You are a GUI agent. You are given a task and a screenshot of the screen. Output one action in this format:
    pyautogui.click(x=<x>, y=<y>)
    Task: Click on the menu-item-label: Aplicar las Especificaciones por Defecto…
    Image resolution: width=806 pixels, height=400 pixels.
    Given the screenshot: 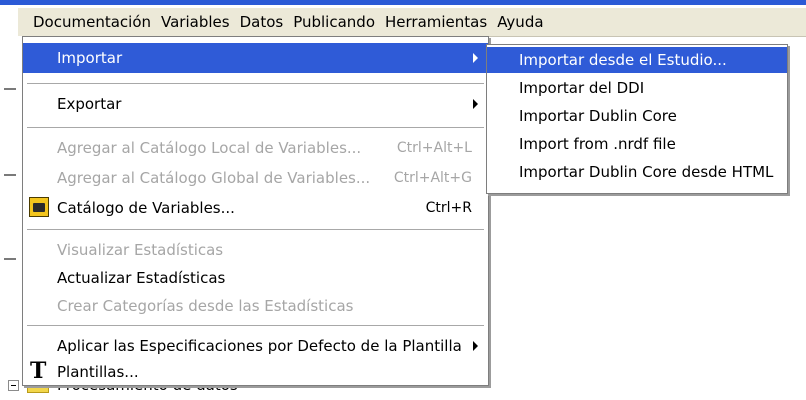 What is the action you would take?
    pyautogui.click(x=259, y=346)
    